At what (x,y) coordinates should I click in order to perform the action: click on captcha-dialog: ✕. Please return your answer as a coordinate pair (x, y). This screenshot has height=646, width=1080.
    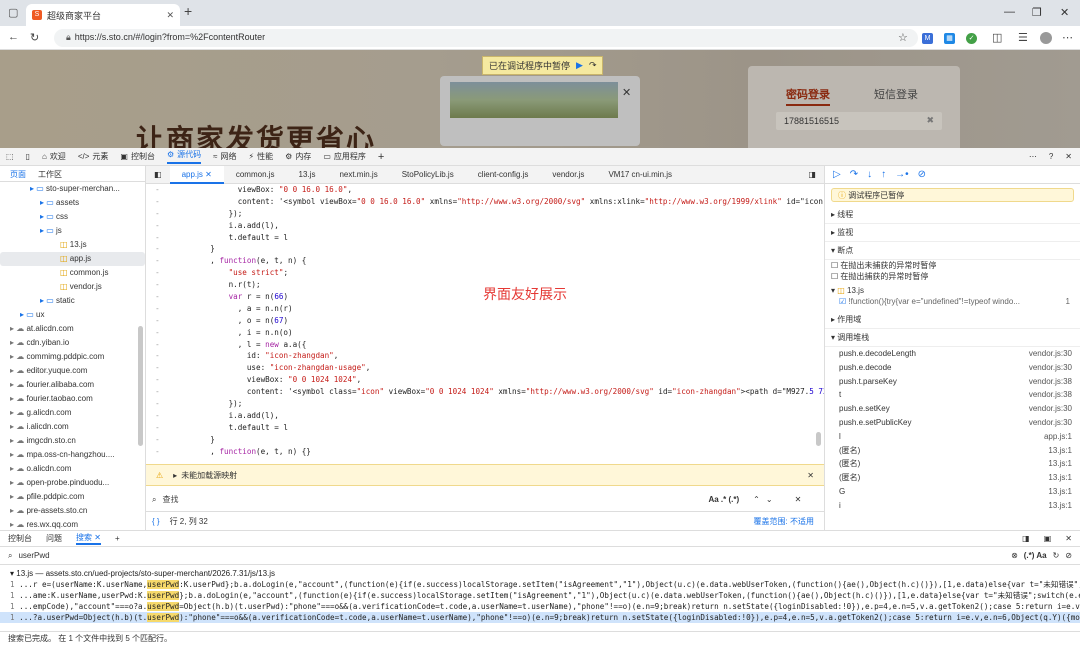
    Looking at the image, I should click on (540, 111).